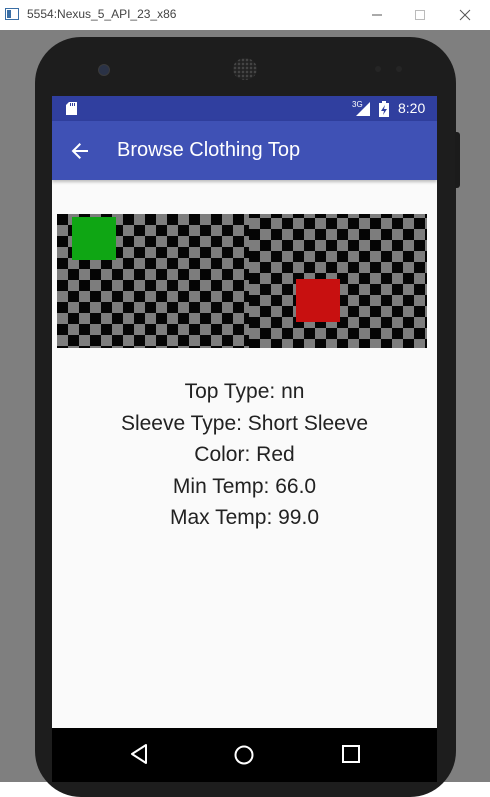 The width and height of the screenshot is (490, 797). Describe the element at coordinates (318, 300) in the screenshot. I see `red-square` at that location.